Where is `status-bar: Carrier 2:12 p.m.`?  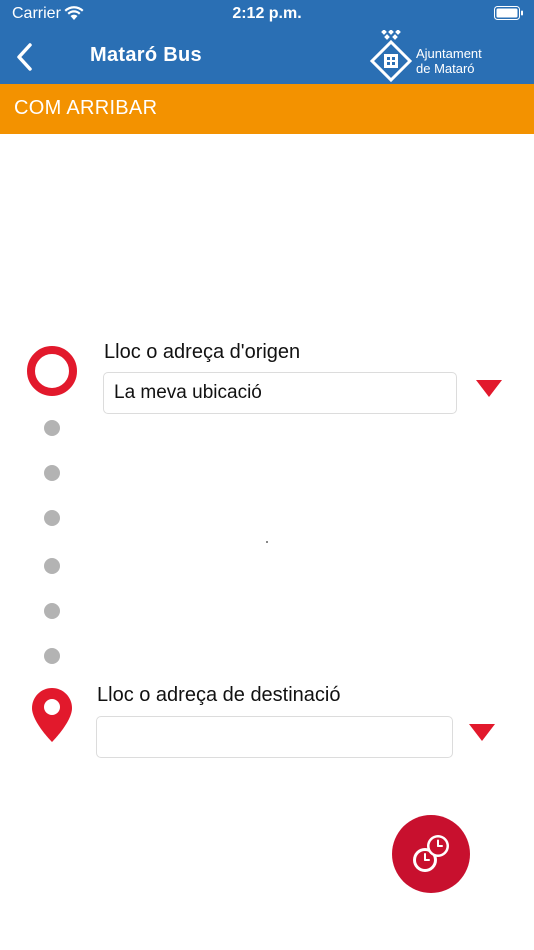 status-bar: Carrier 2:12 p.m. is located at coordinates (267, 15).